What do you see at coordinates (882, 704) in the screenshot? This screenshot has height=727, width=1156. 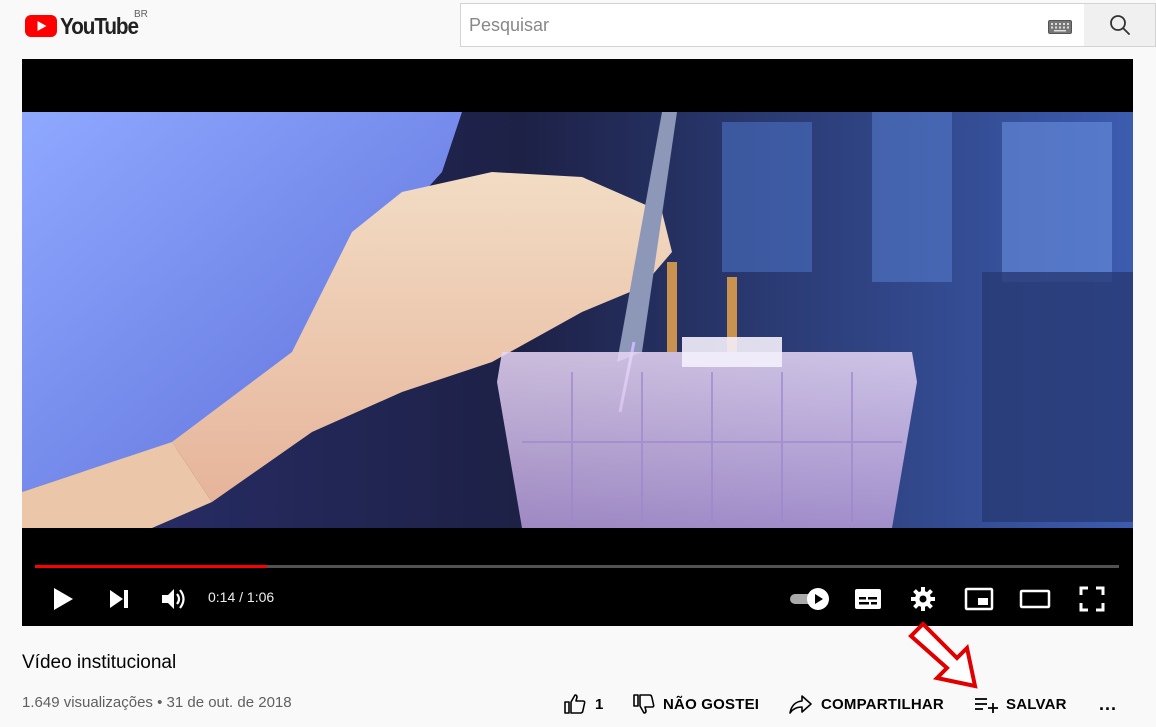 I see `share-label: COMPARTILHAR` at bounding box center [882, 704].